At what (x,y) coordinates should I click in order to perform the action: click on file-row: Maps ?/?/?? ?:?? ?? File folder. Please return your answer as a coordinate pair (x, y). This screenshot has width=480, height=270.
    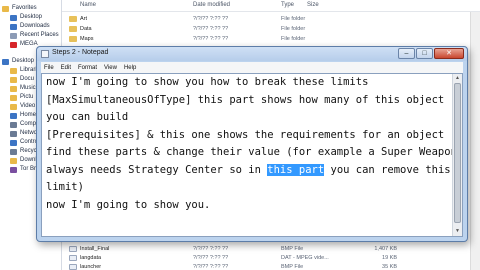
    Looking at the image, I should click on (271, 39).